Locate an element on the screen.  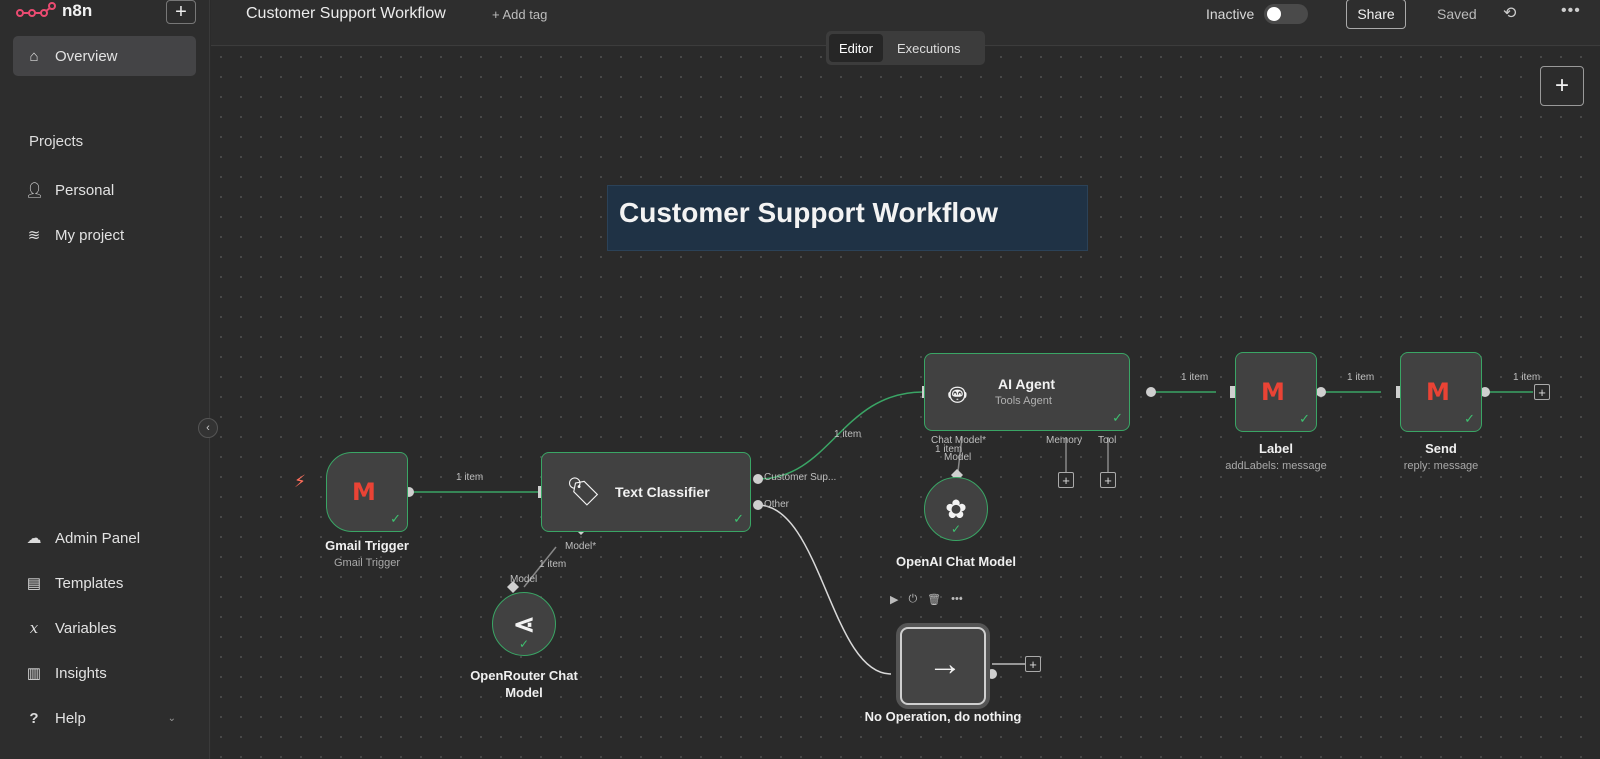
sidebar-item-admin-panel: ☁ Admin Panel is located at coordinates (104, 538).